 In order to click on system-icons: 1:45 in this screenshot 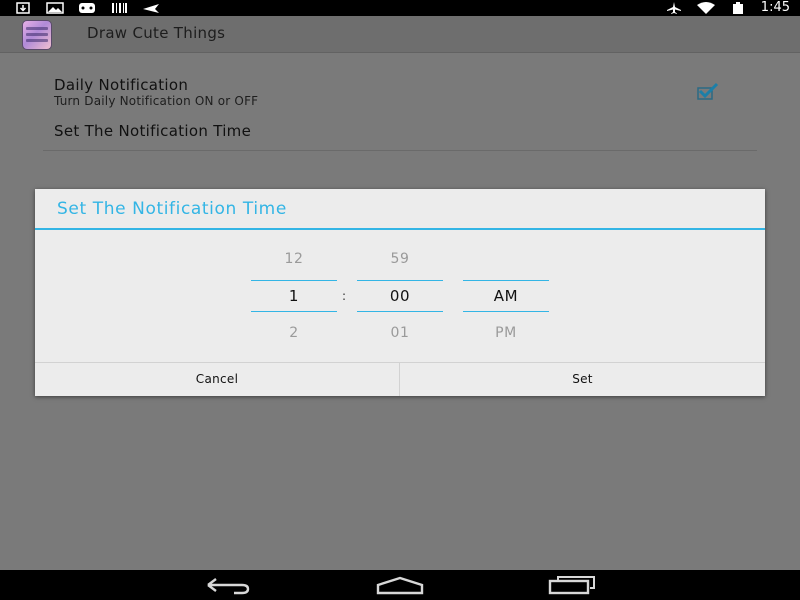, I will do `click(727, 8)`.